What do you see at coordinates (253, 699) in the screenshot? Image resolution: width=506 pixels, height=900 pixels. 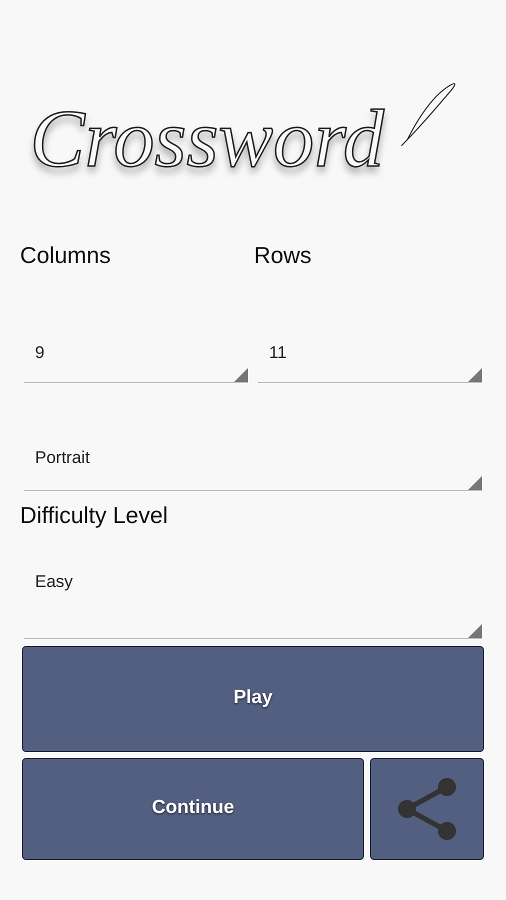 I see `play-button: Play` at bounding box center [253, 699].